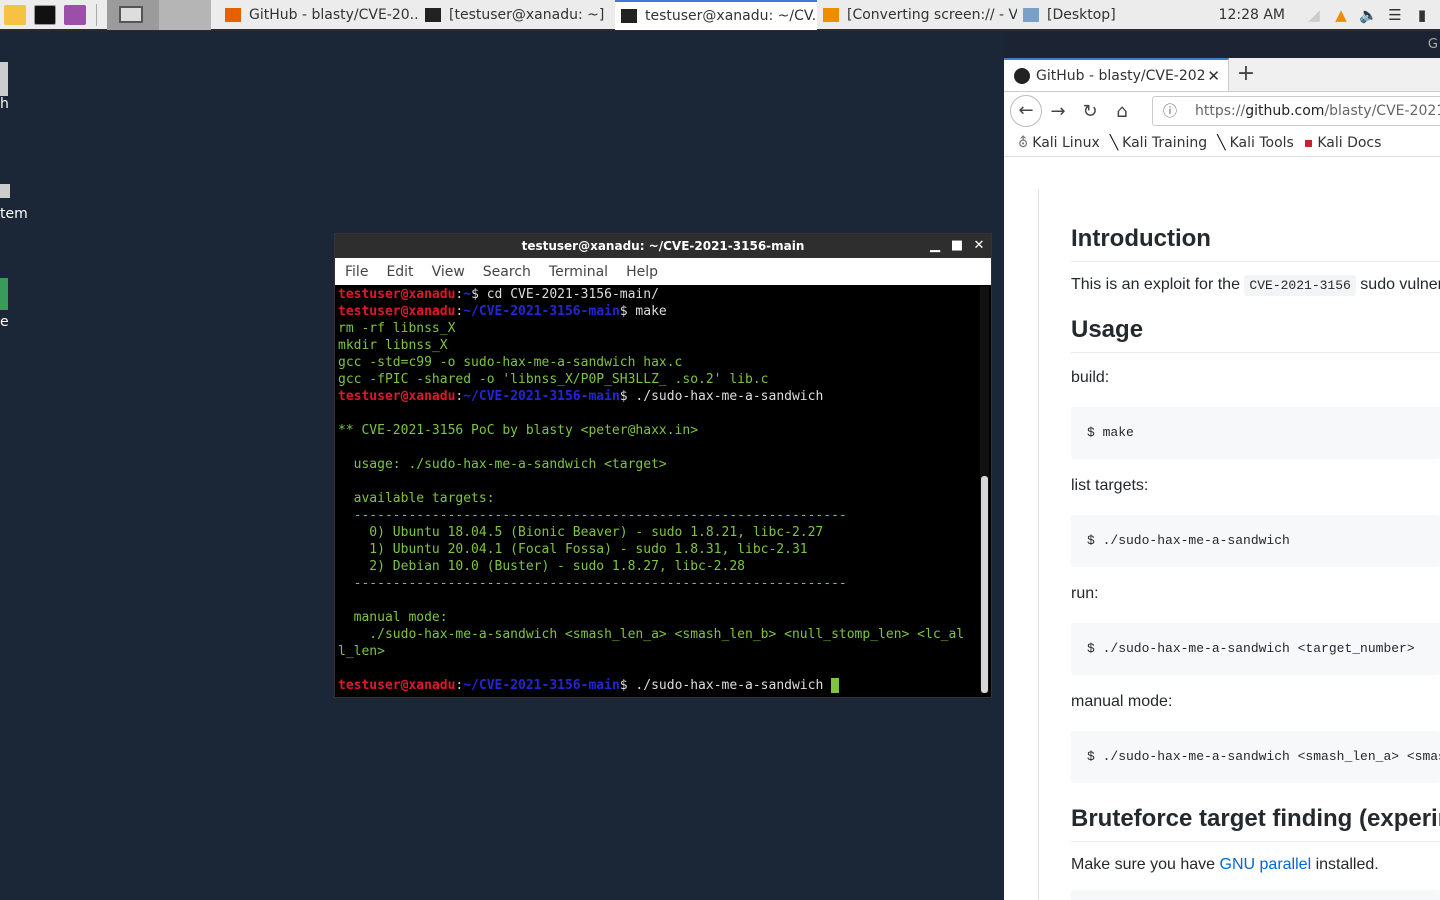 The height and width of the screenshot is (900, 1440). Describe the element at coordinates (15, 14) in the screenshot. I see `file-manager-icon` at that location.